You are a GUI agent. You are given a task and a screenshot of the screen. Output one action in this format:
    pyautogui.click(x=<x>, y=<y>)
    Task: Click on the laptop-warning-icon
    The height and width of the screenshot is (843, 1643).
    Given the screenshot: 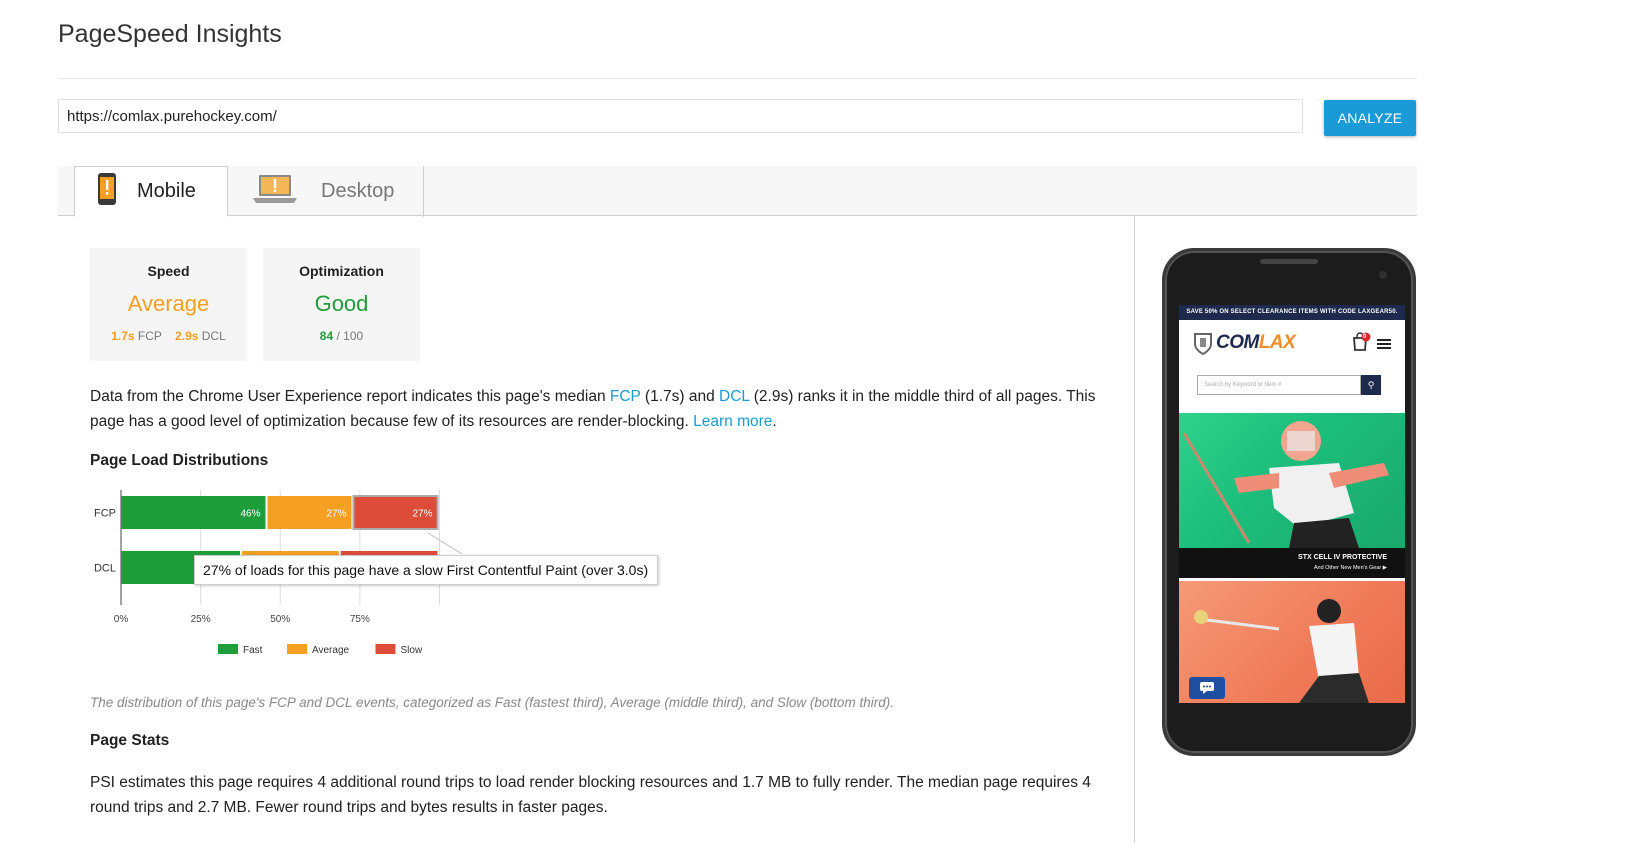 What is the action you would take?
    pyautogui.click(x=275, y=191)
    